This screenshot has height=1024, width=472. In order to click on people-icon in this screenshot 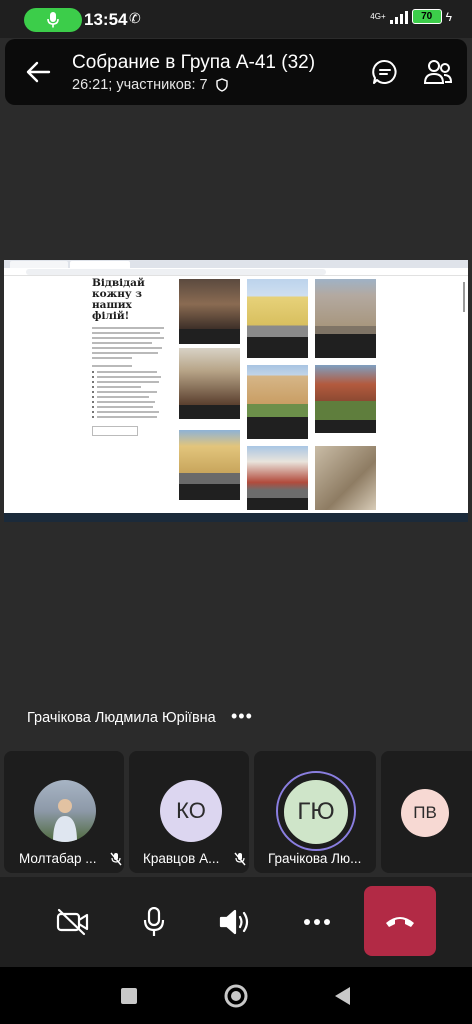, I will do `click(438, 72)`.